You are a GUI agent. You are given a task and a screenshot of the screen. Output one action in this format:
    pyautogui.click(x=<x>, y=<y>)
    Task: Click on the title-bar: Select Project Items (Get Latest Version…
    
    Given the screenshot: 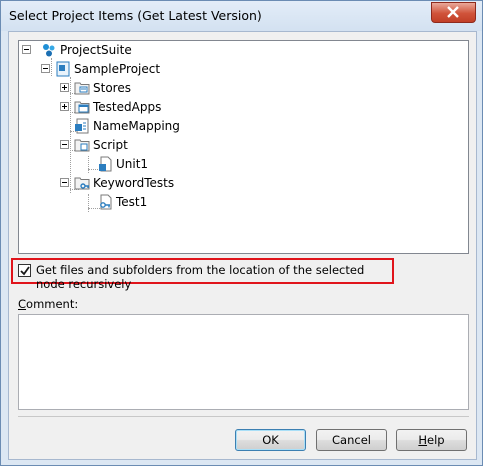 What is the action you would take?
    pyautogui.click(x=241, y=16)
    